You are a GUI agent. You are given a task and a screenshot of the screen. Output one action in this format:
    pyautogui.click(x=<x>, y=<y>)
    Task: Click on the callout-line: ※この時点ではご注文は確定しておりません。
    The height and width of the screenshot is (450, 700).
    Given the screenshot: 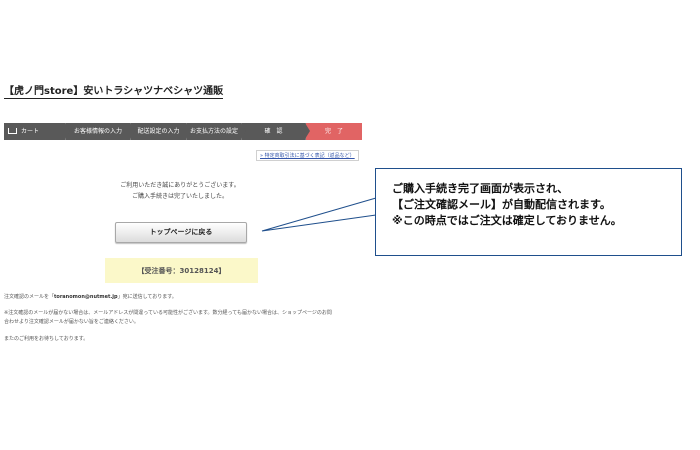 What is the action you would take?
    pyautogui.click(x=507, y=220)
    